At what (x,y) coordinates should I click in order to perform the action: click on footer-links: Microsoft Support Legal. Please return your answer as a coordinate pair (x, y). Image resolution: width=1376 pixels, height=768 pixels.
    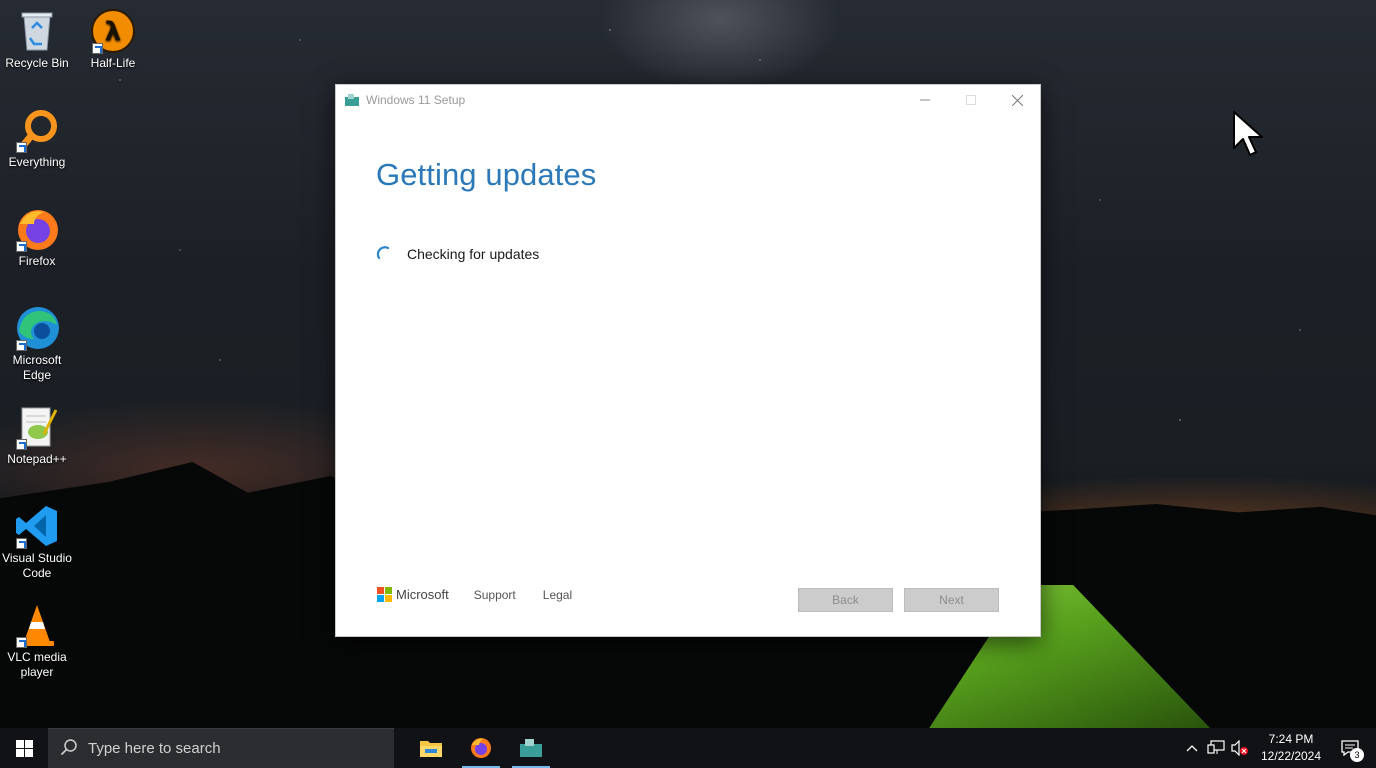
    Looking at the image, I should click on (488, 594).